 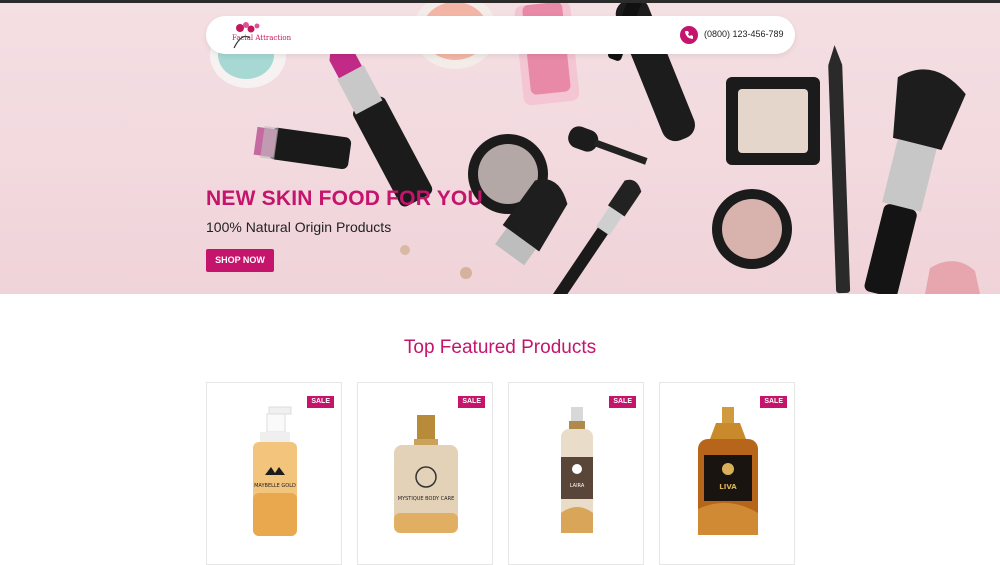 What do you see at coordinates (728, 471) in the screenshot?
I see `product-image: LIVA` at bounding box center [728, 471].